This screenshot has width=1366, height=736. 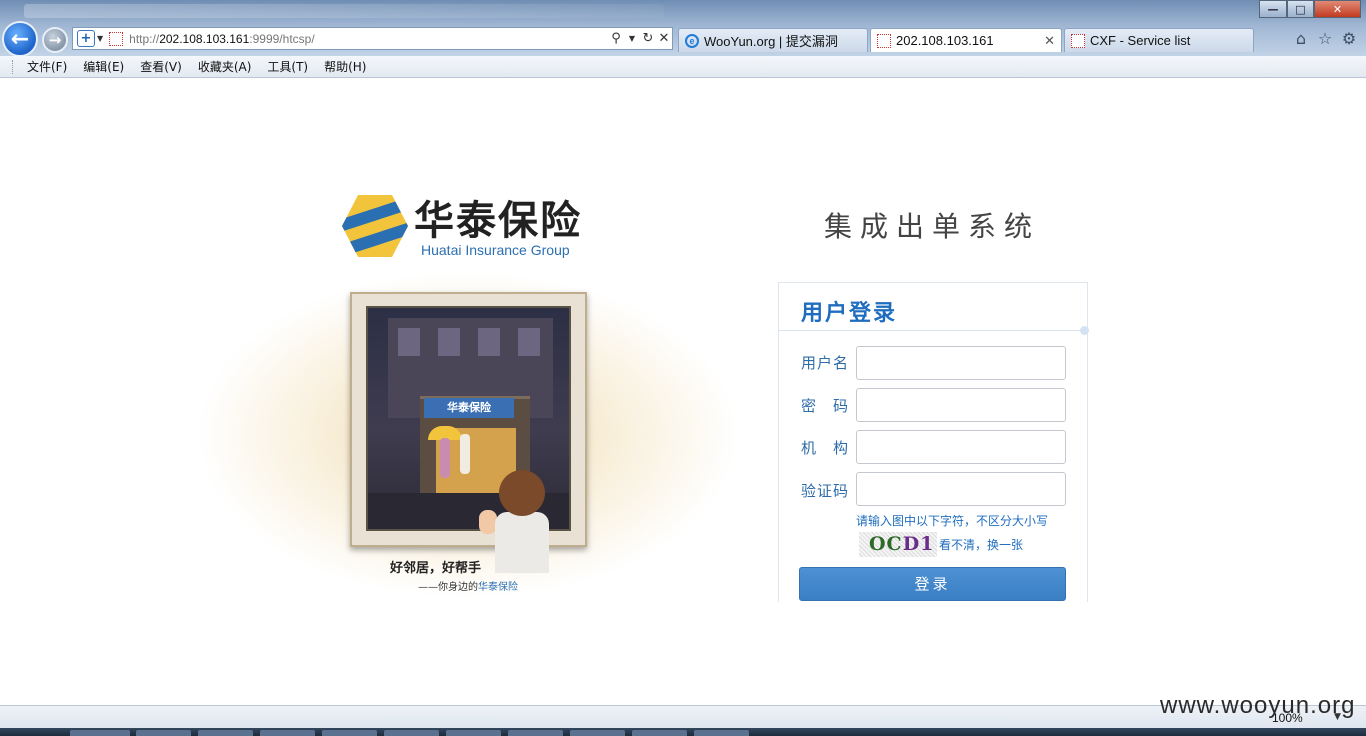 I want to click on maximize-button: □, so click(x=1300, y=9).